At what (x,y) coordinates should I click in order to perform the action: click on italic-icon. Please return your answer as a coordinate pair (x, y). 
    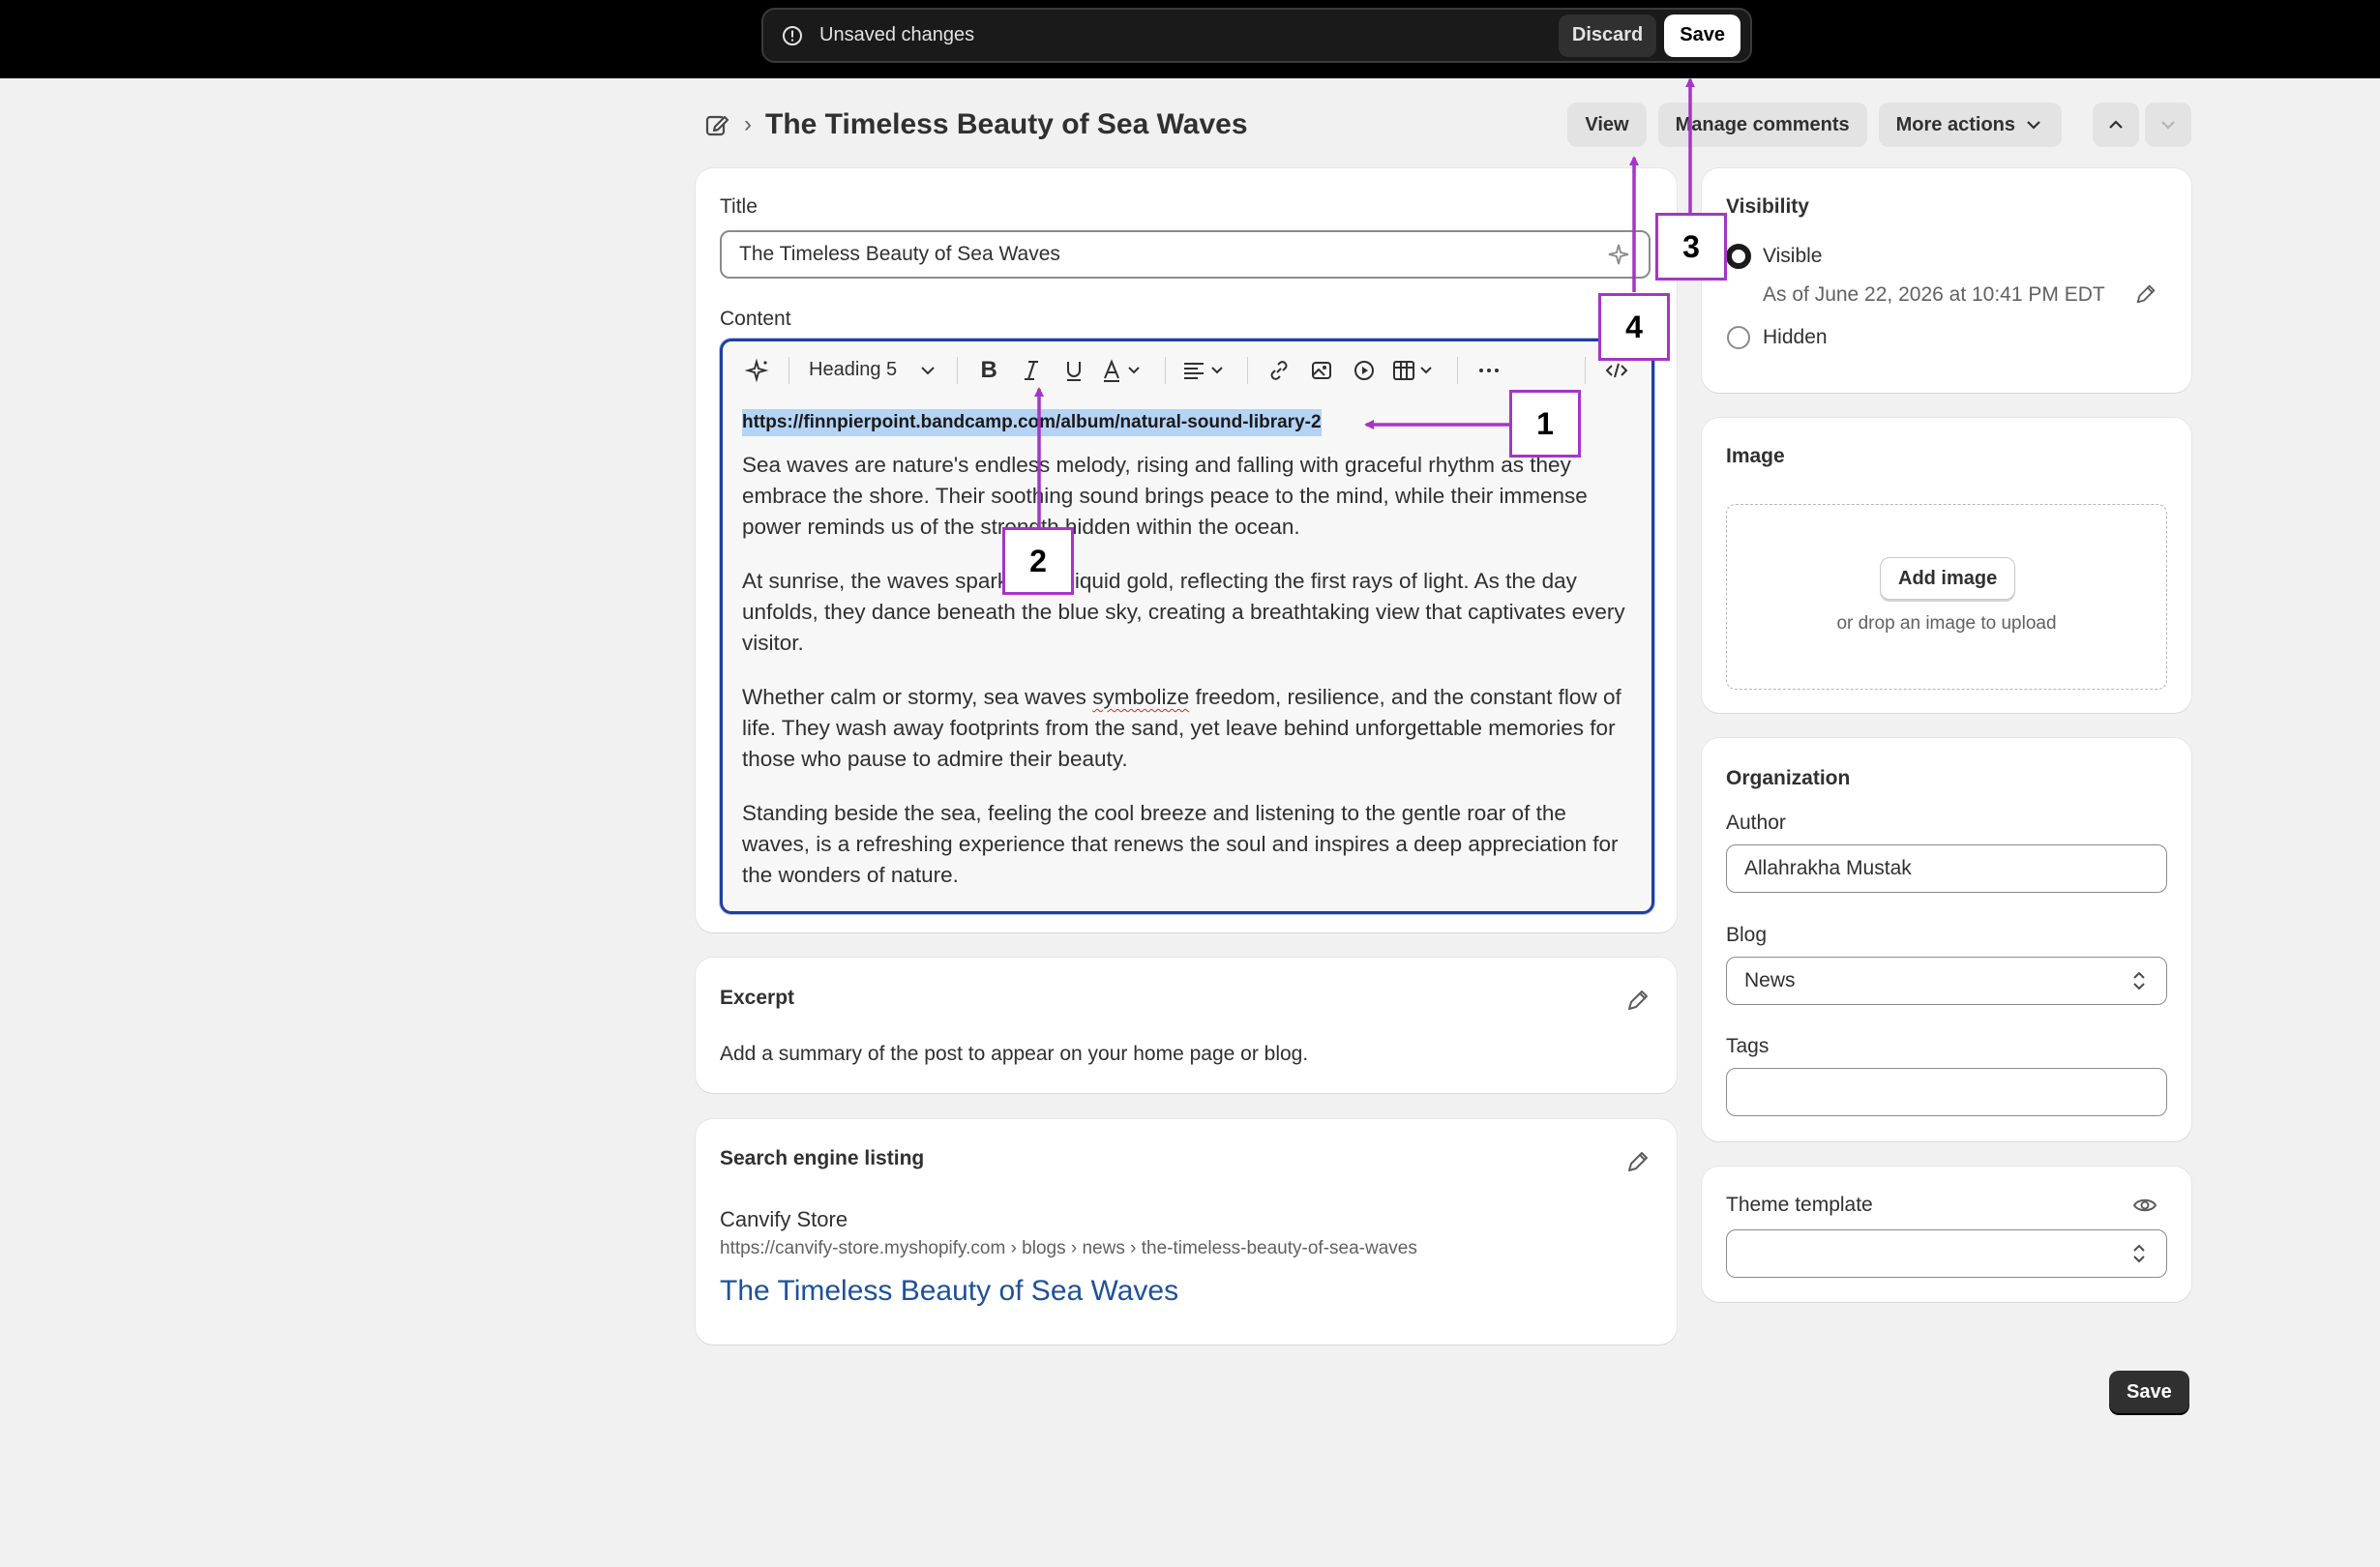
    Looking at the image, I should click on (1032, 370).